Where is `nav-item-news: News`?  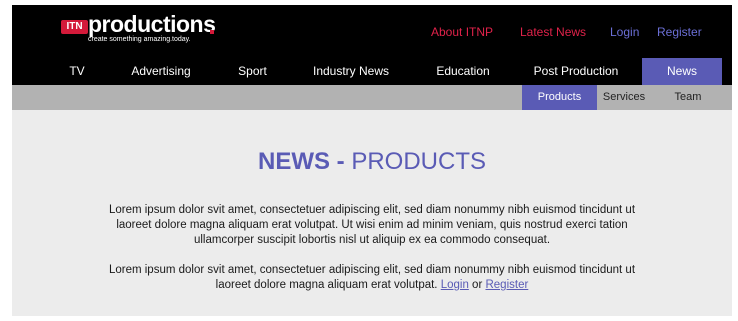
nav-item-news: News is located at coordinates (682, 71).